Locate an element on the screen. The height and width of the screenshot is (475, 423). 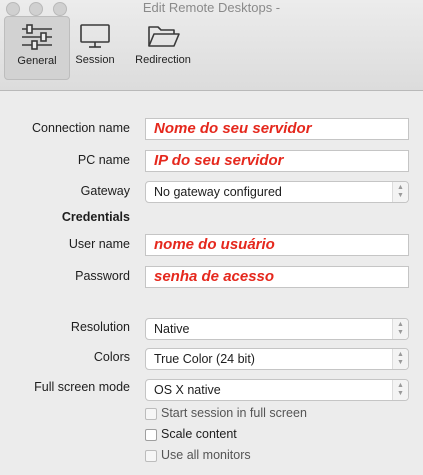
start-session-full-screen-checkbox: Start session in full screen is located at coordinates (226, 414).